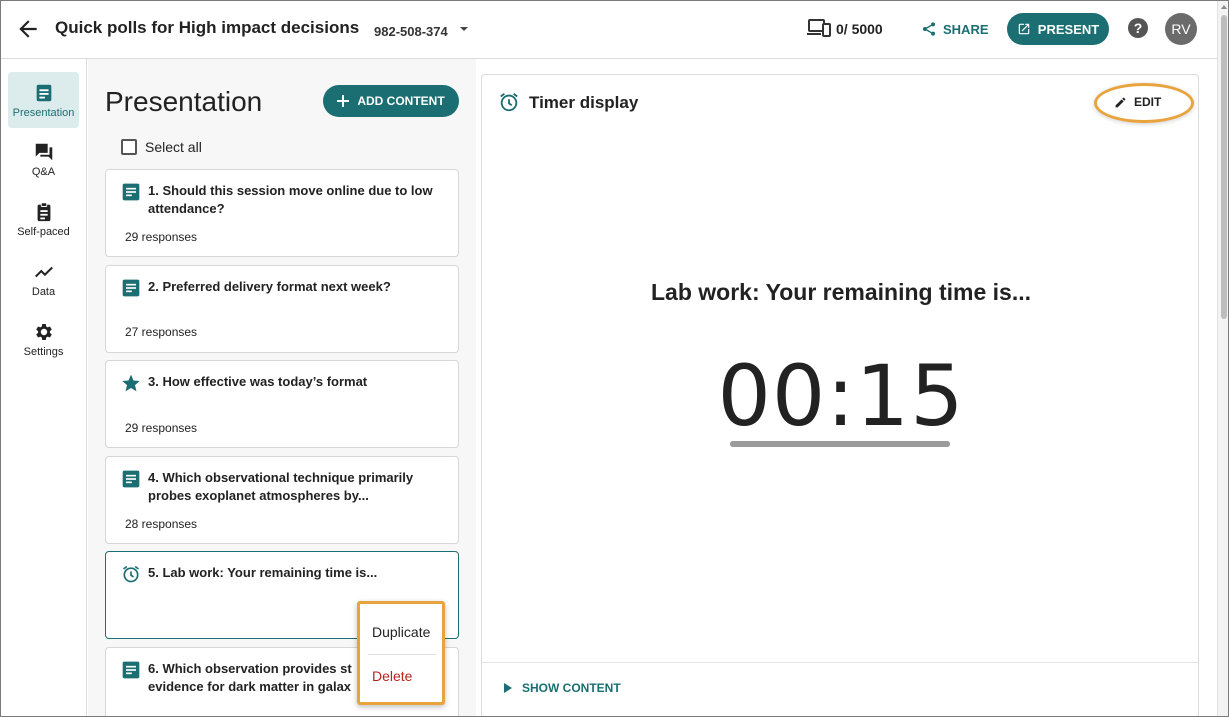 The height and width of the screenshot is (717, 1229). What do you see at coordinates (207, 28) in the screenshot?
I see `presentation-title: Quick polls for High impact decisions` at bounding box center [207, 28].